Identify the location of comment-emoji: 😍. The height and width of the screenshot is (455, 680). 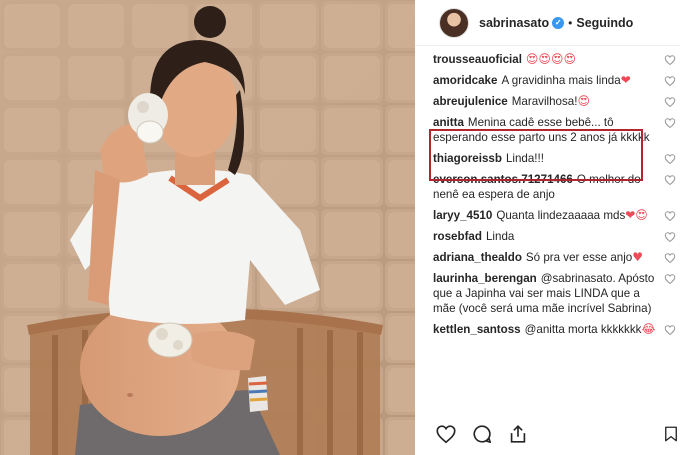
(583, 101).